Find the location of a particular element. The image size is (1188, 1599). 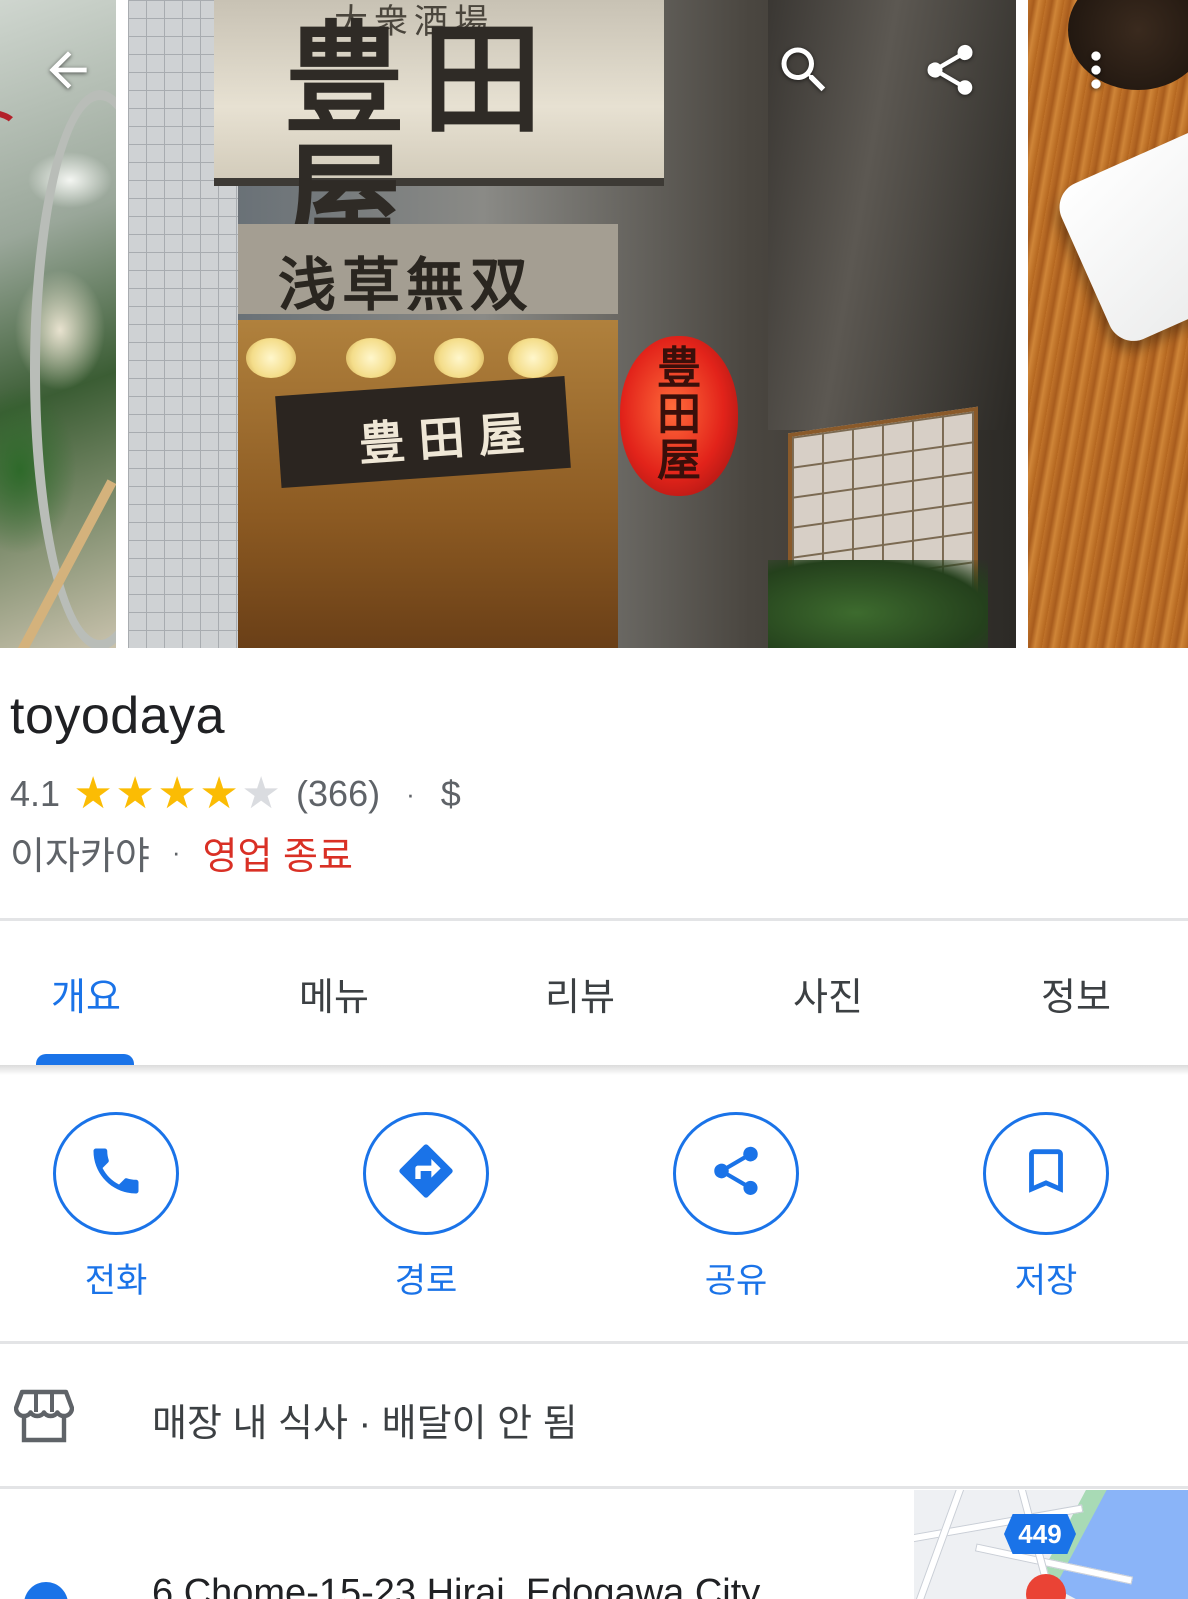

open-status: 영업 종료 is located at coordinates (277, 856).